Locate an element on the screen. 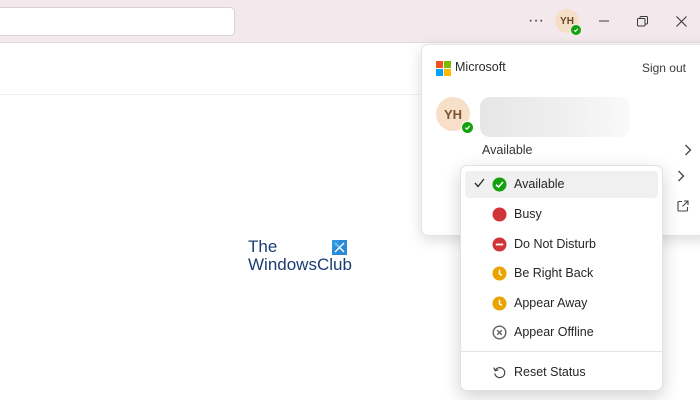 The width and height of the screenshot is (700, 400). minimize-icon is located at coordinates (604, 21).